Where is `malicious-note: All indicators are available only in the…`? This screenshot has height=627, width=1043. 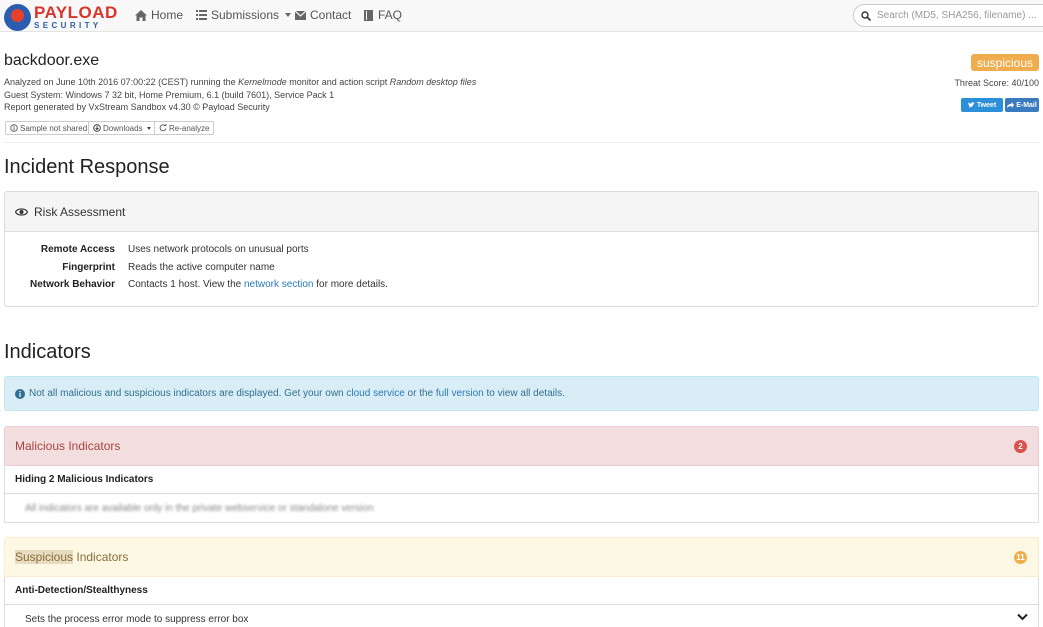 malicious-note: All indicators are available only in the… is located at coordinates (199, 508).